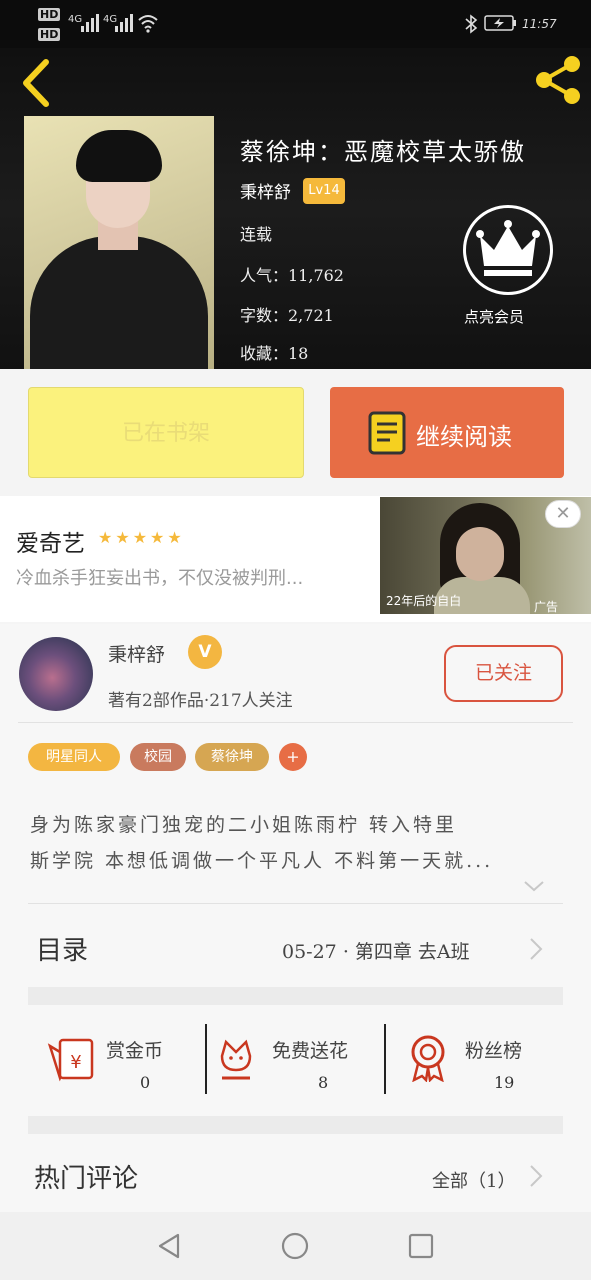 The height and width of the screenshot is (1280, 591). I want to click on continue-reading-label: 继续阅读, so click(464, 437).